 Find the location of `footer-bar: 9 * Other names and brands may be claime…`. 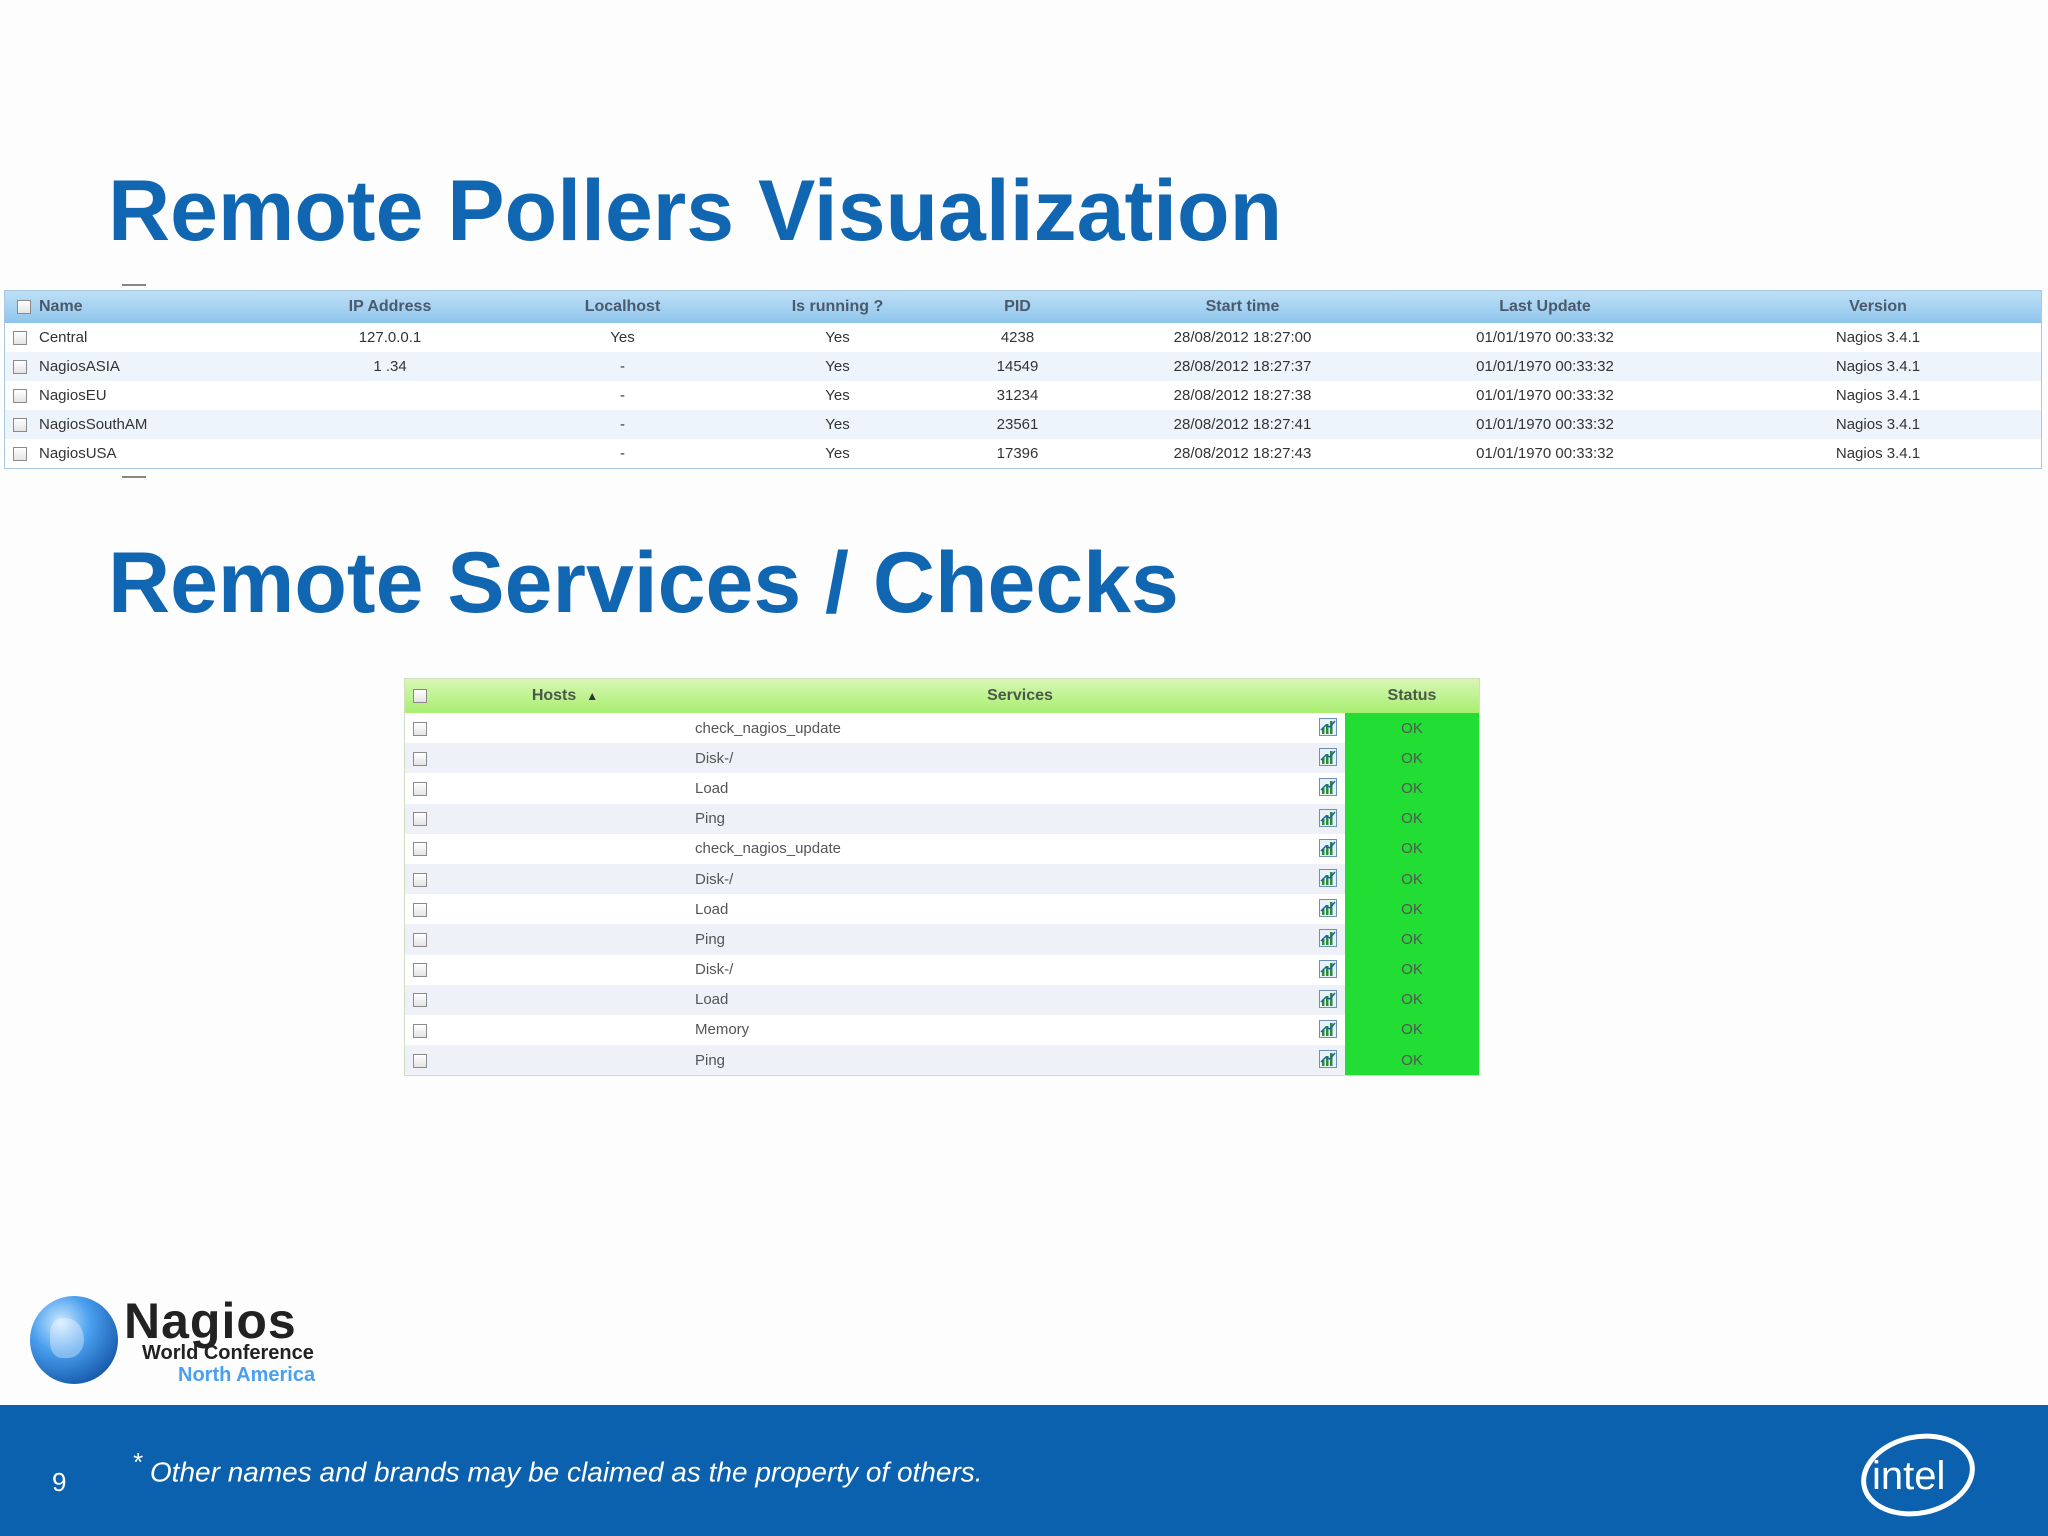

footer-bar: 9 * Other names and brands may be claime… is located at coordinates (1024, 1470).